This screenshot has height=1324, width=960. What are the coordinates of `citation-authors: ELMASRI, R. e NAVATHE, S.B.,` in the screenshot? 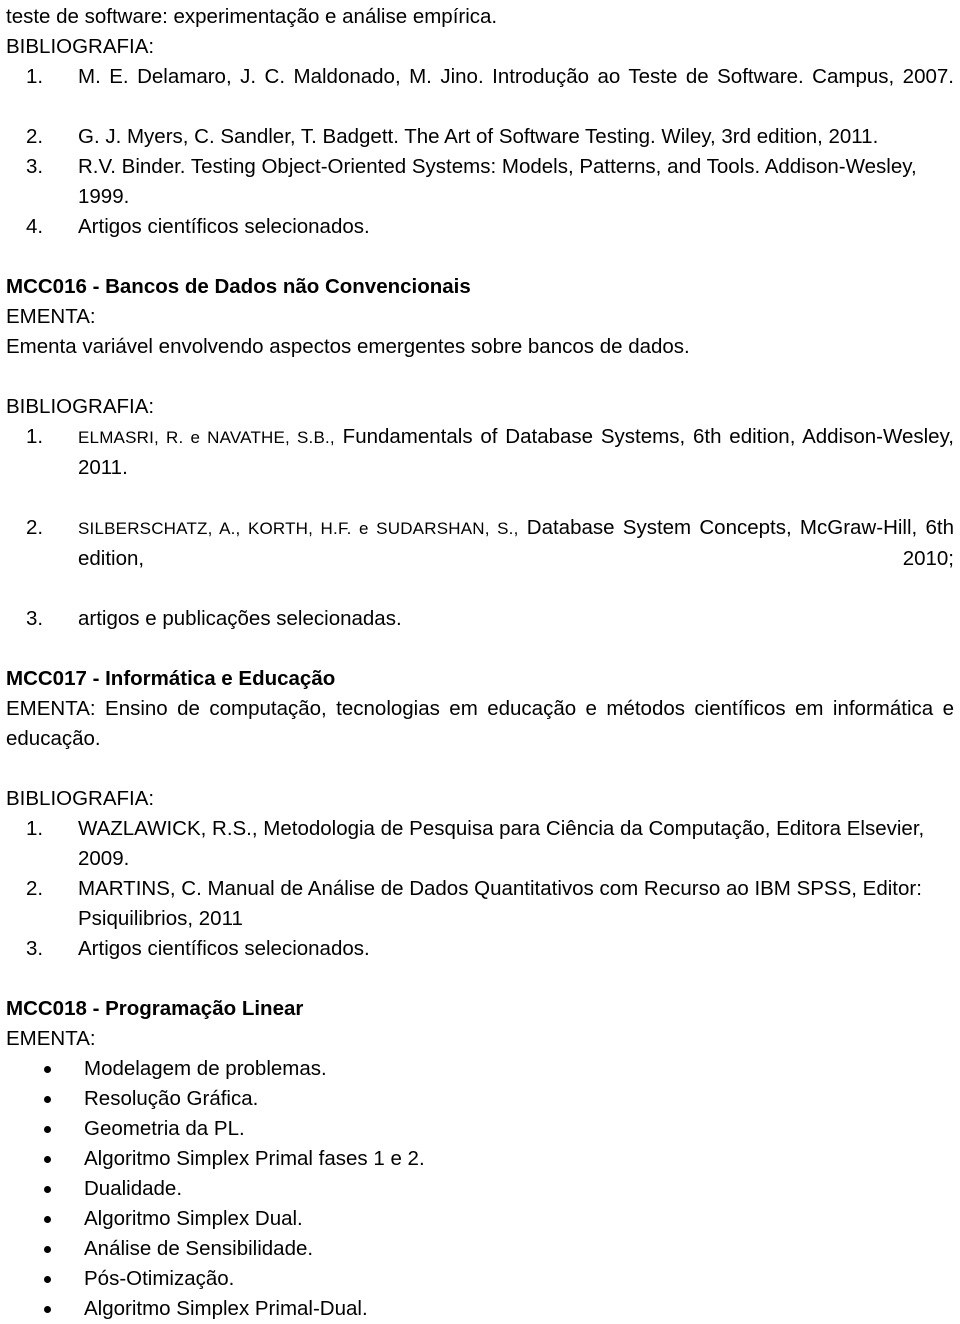 It's located at (206, 437).